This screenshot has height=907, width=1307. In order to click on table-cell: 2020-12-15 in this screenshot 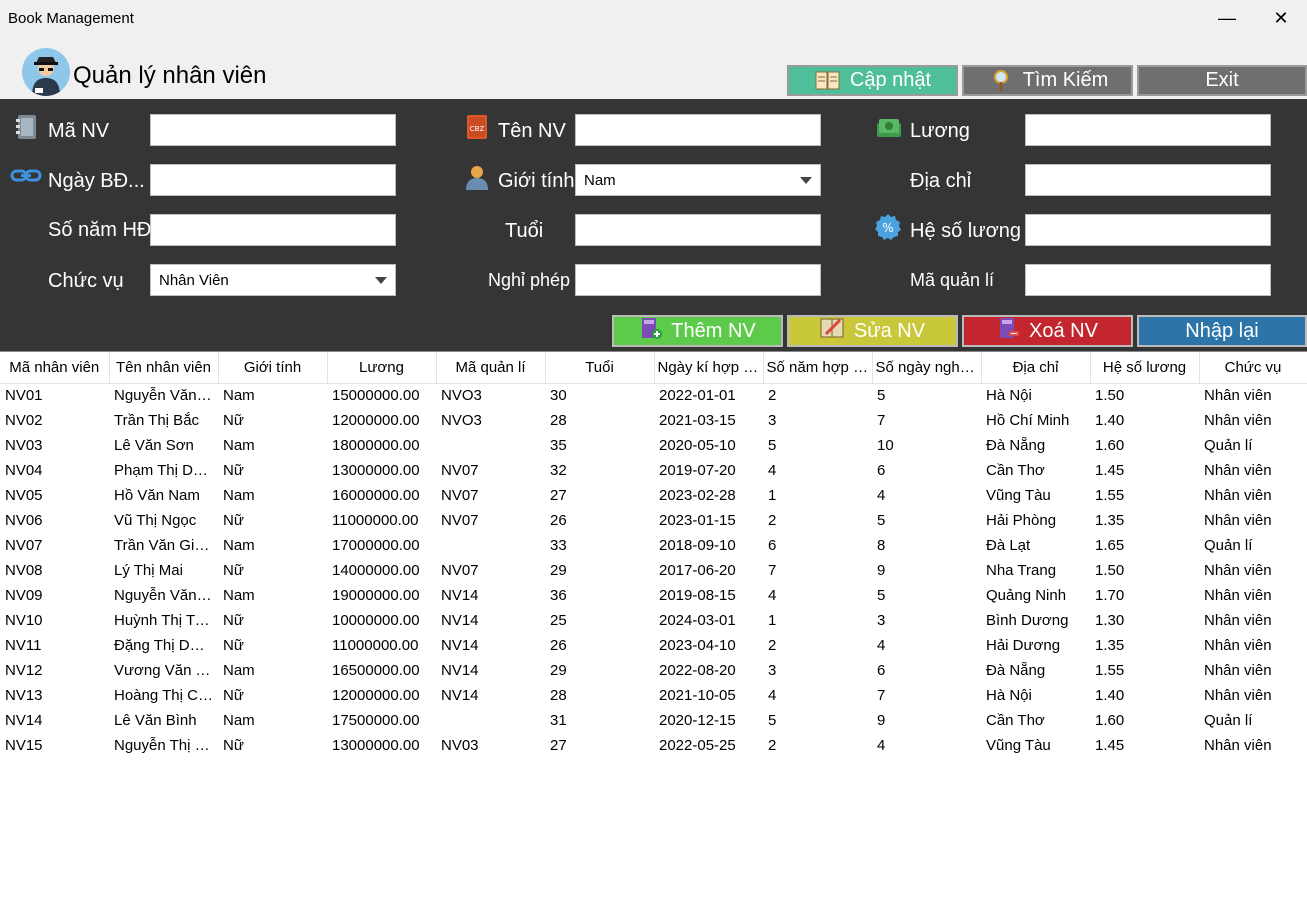, I will do `click(697, 720)`.